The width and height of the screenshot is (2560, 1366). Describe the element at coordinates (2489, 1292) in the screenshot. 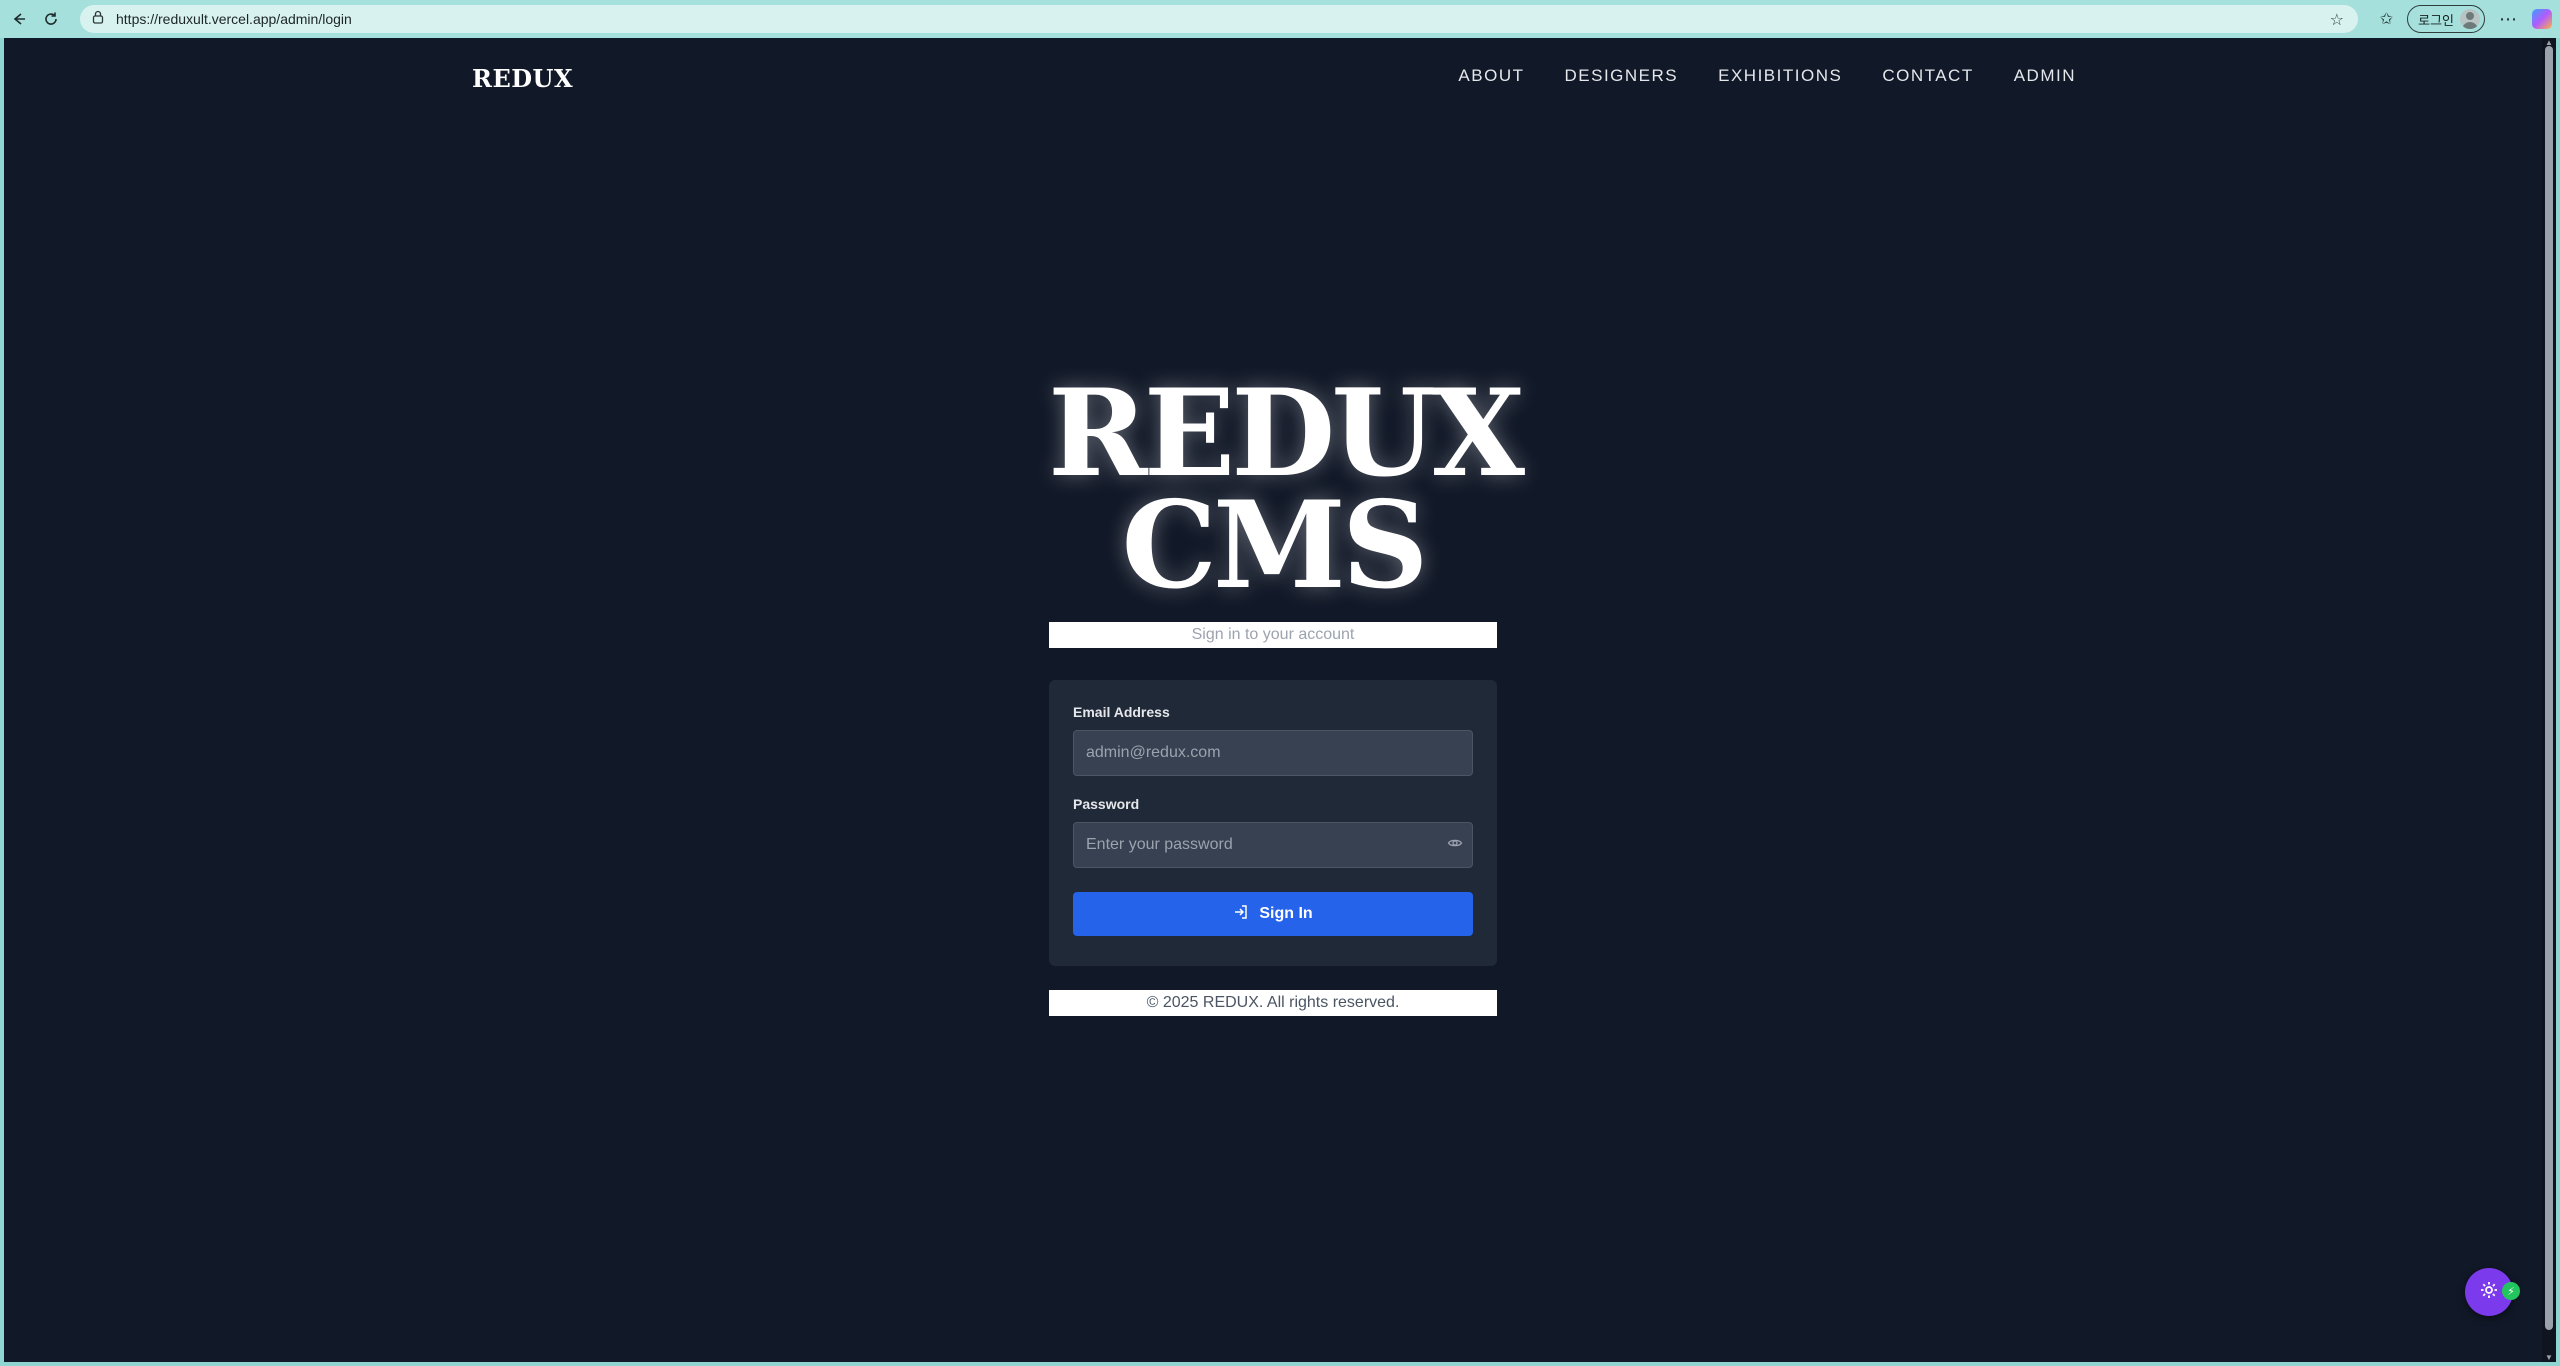

I see `gear-icon` at that location.